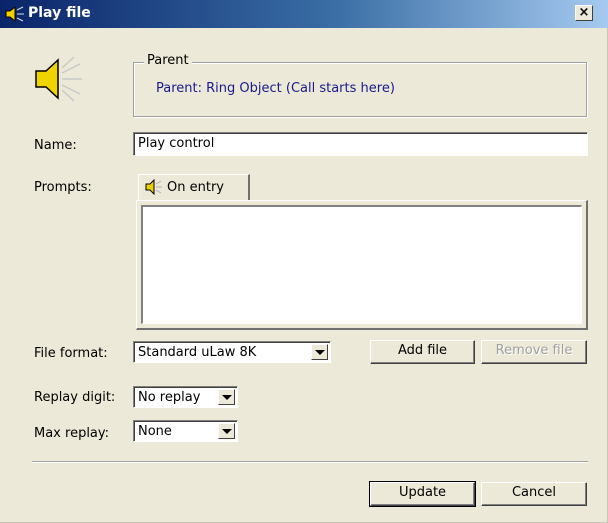 The width and height of the screenshot is (608, 523). Describe the element at coordinates (422, 352) in the screenshot. I see `add-file-button: Add file` at that location.